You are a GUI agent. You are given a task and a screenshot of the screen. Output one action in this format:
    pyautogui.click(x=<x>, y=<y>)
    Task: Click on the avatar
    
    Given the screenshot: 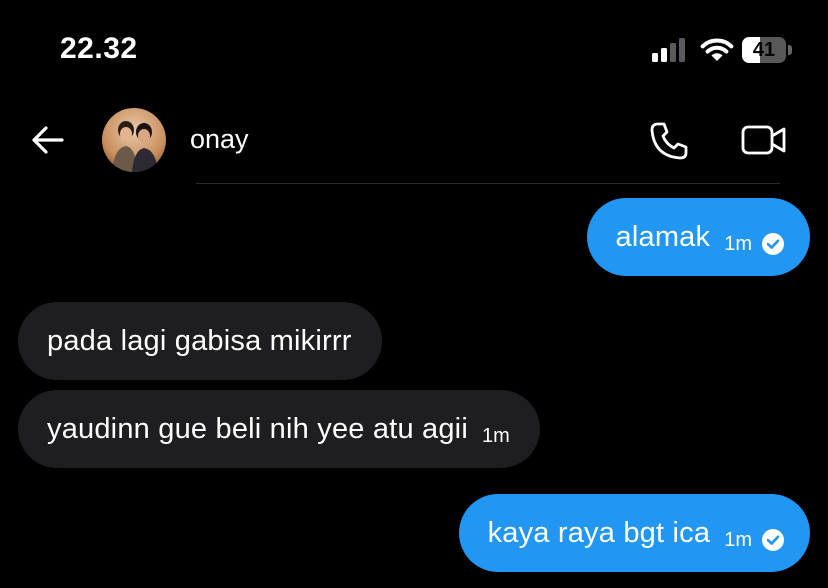 What is the action you would take?
    pyautogui.click(x=134, y=140)
    